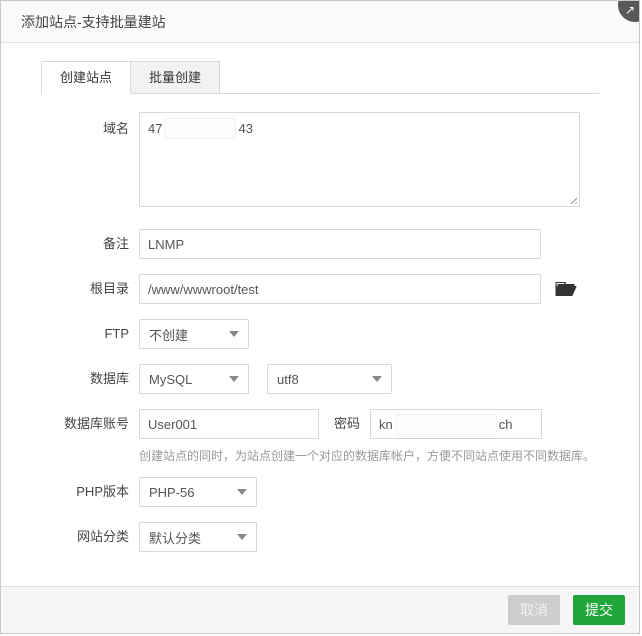 The image size is (642, 636). I want to click on root-dir-label: 根目录, so click(109, 288).